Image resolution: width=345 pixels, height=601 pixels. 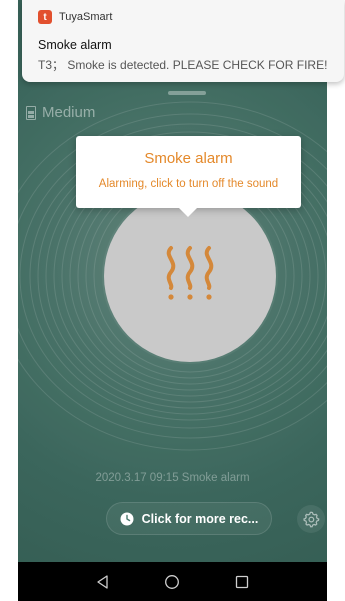 What do you see at coordinates (31, 112) in the screenshot?
I see `battery-icon` at bounding box center [31, 112].